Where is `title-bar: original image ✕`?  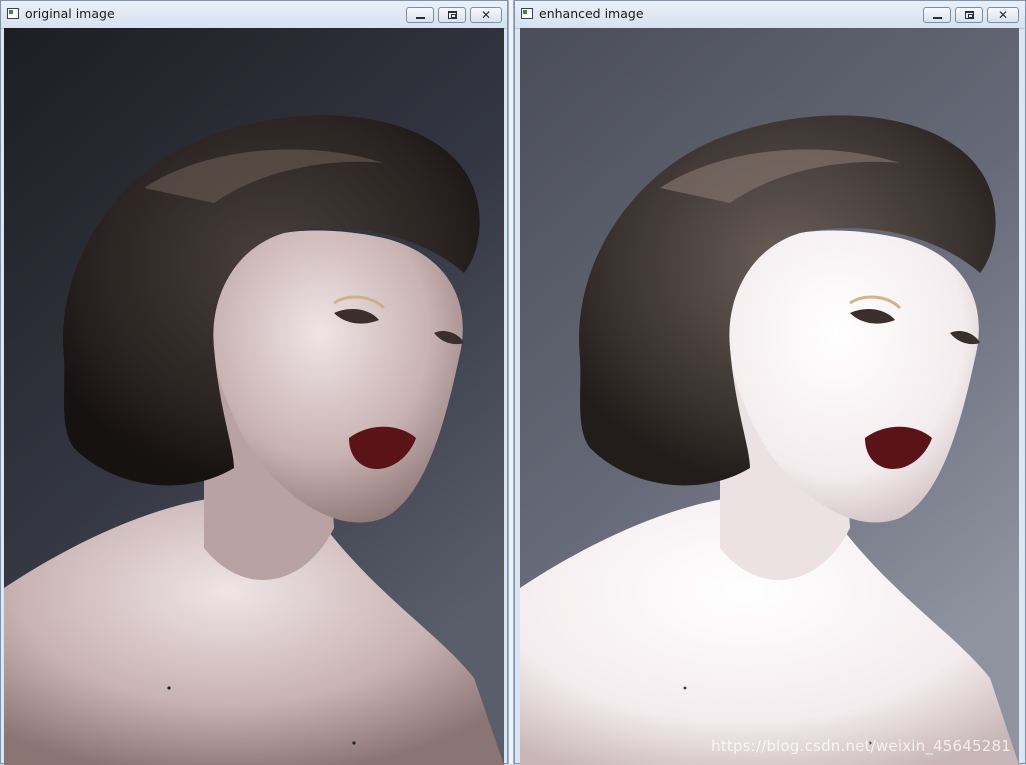
title-bar: original image ✕ is located at coordinates (254, 15).